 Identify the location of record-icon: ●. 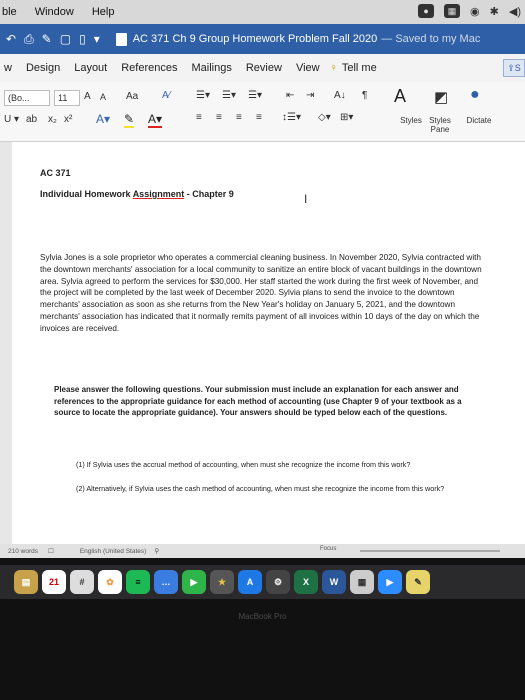
(426, 11).